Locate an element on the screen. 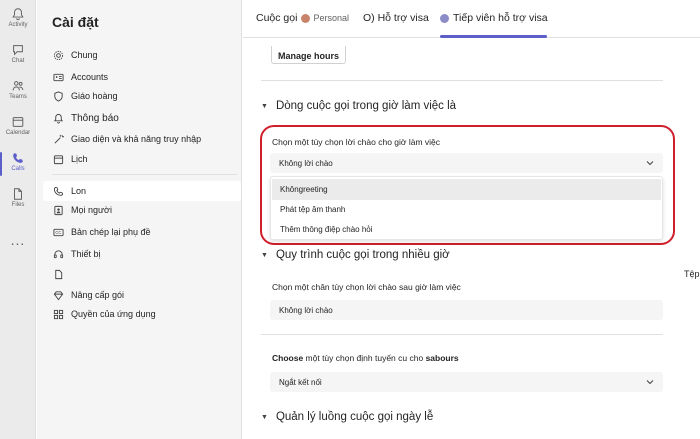  sidebar-item-files is located at coordinates (142, 274).